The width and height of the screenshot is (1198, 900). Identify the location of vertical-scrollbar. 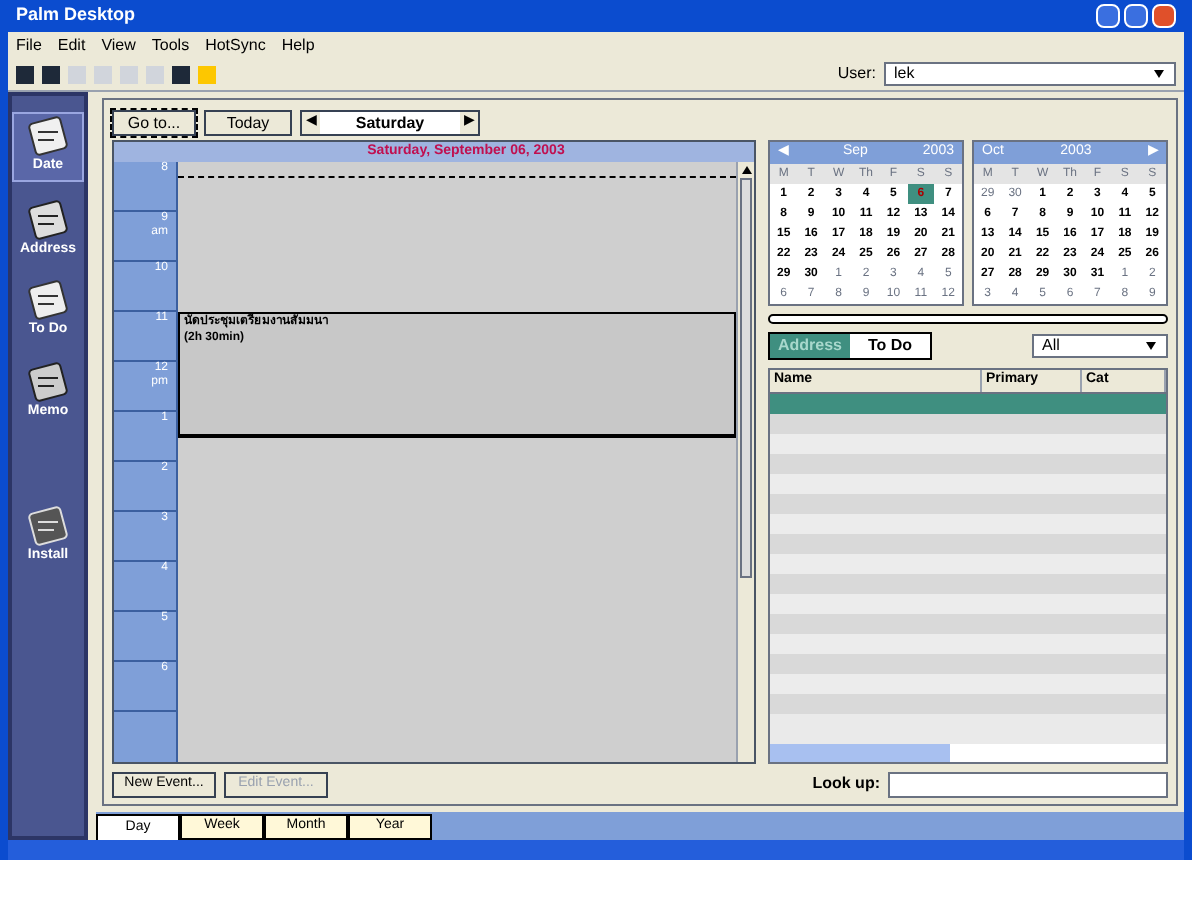
(745, 462).